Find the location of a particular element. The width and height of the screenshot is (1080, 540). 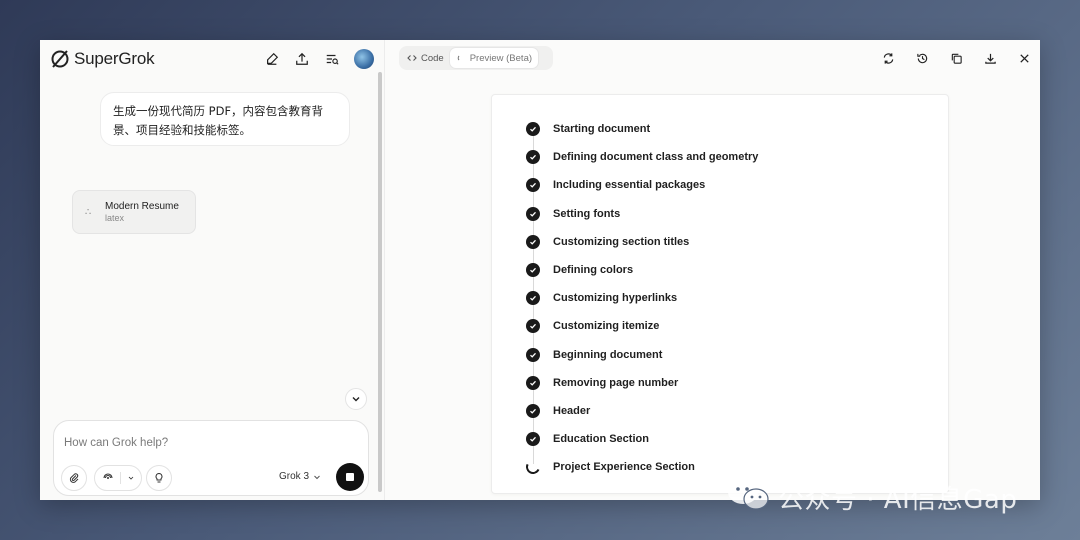

spinner-icon is located at coordinates (533, 467).